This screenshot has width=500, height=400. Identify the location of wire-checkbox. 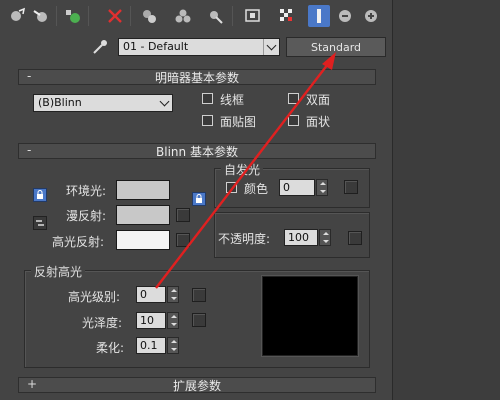
(207, 98).